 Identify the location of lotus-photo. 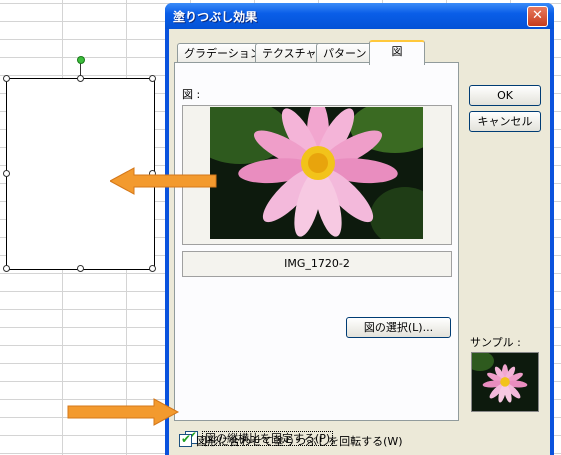
(316, 173).